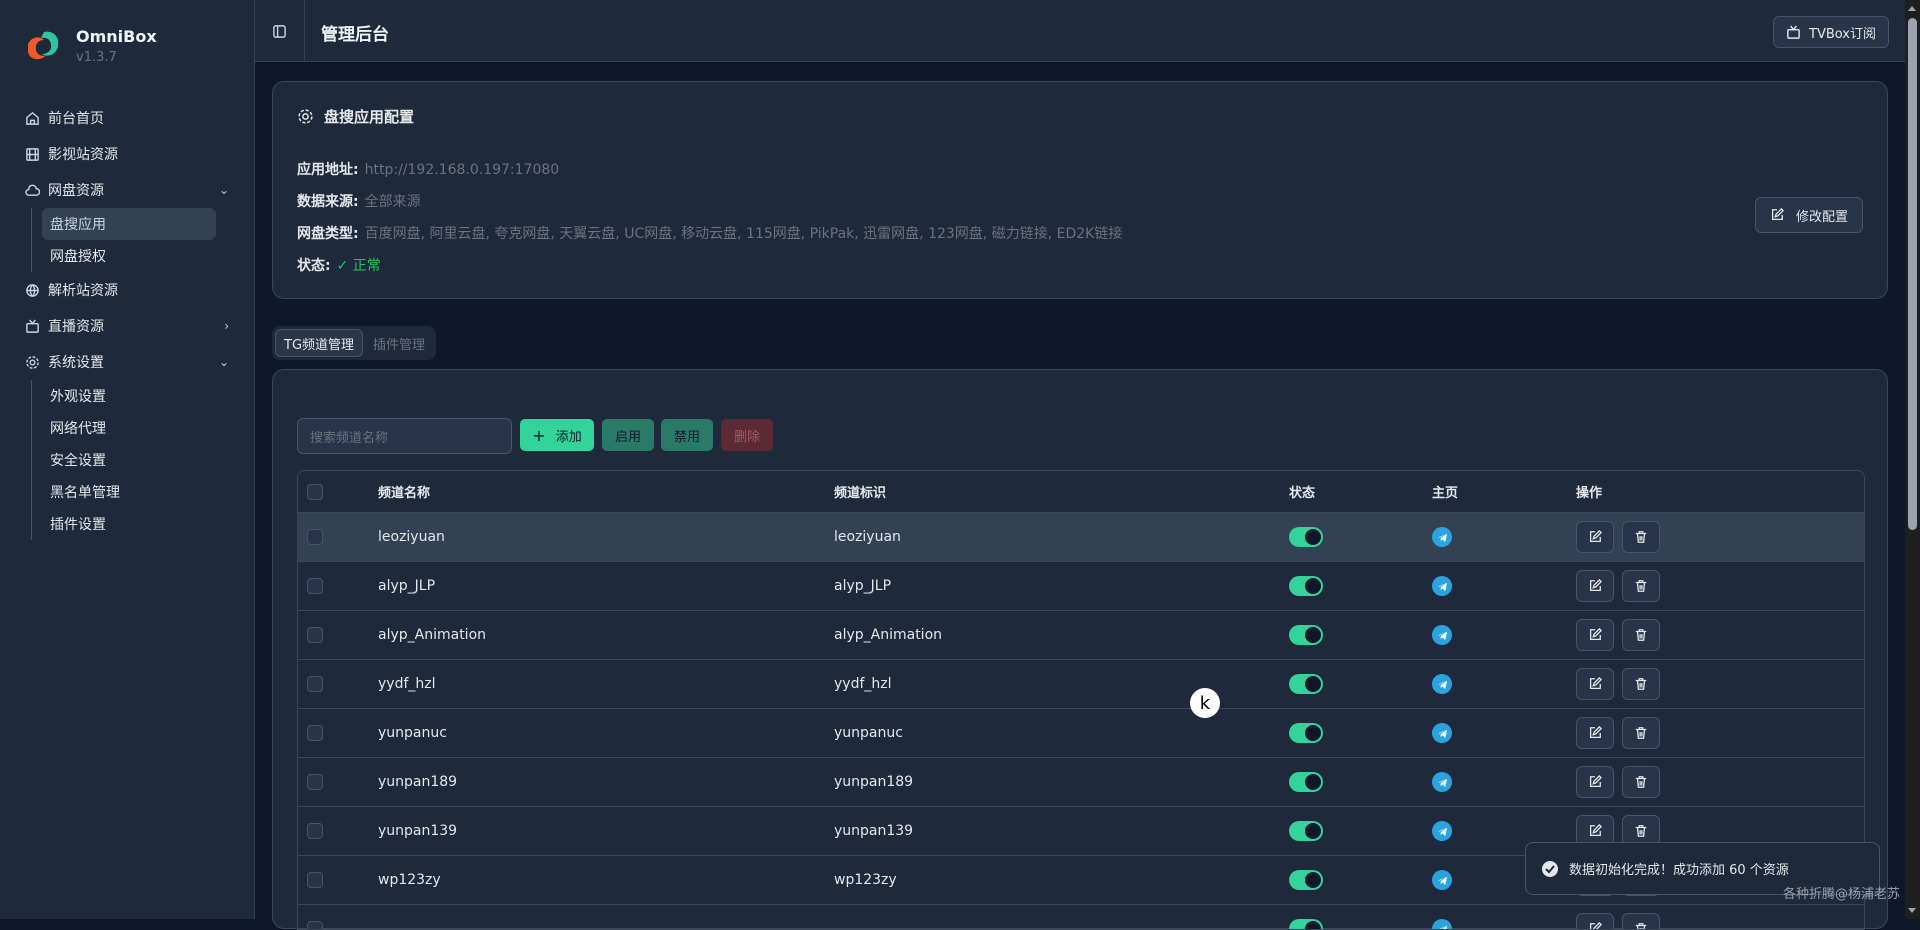 Image resolution: width=1920 pixels, height=930 pixels. What do you see at coordinates (1081, 781) in the screenshot?
I see `table-row: yunpan189 yunpan189` at bounding box center [1081, 781].